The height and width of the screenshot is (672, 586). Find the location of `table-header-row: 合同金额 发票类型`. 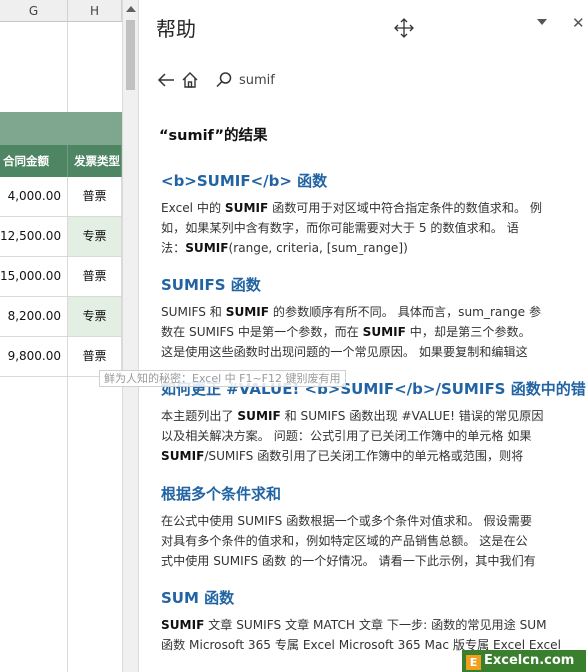

table-header-row: 合同金额 发票类型 is located at coordinates (61, 161).